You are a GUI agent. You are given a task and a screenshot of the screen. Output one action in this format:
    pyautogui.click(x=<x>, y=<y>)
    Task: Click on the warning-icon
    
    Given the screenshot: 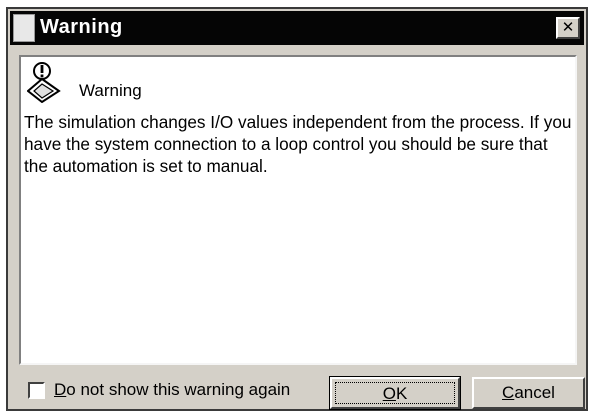 What is the action you would take?
    pyautogui.click(x=44, y=82)
    